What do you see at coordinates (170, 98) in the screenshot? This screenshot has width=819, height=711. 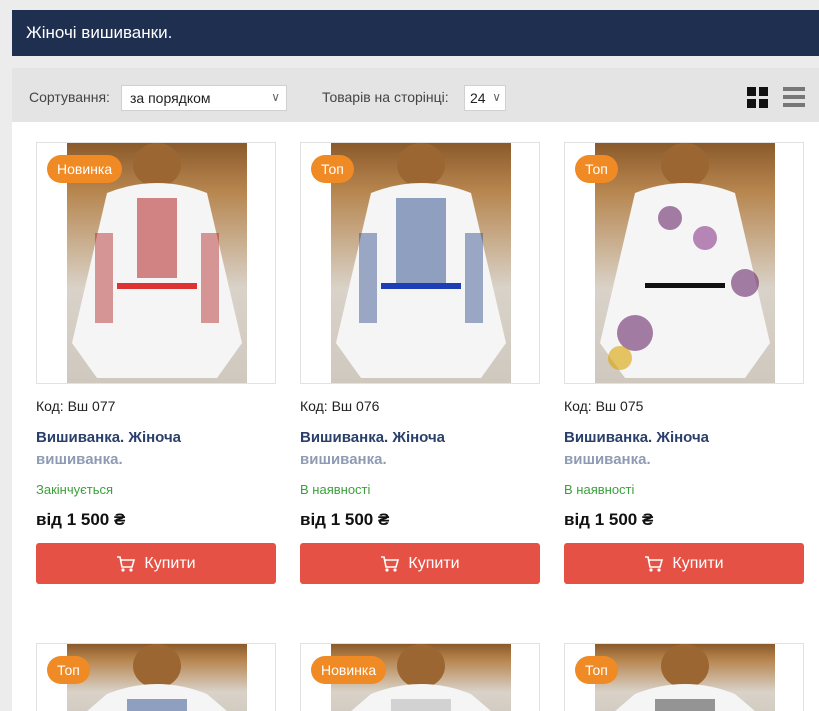 I see `sort-value: за порядком` at bounding box center [170, 98].